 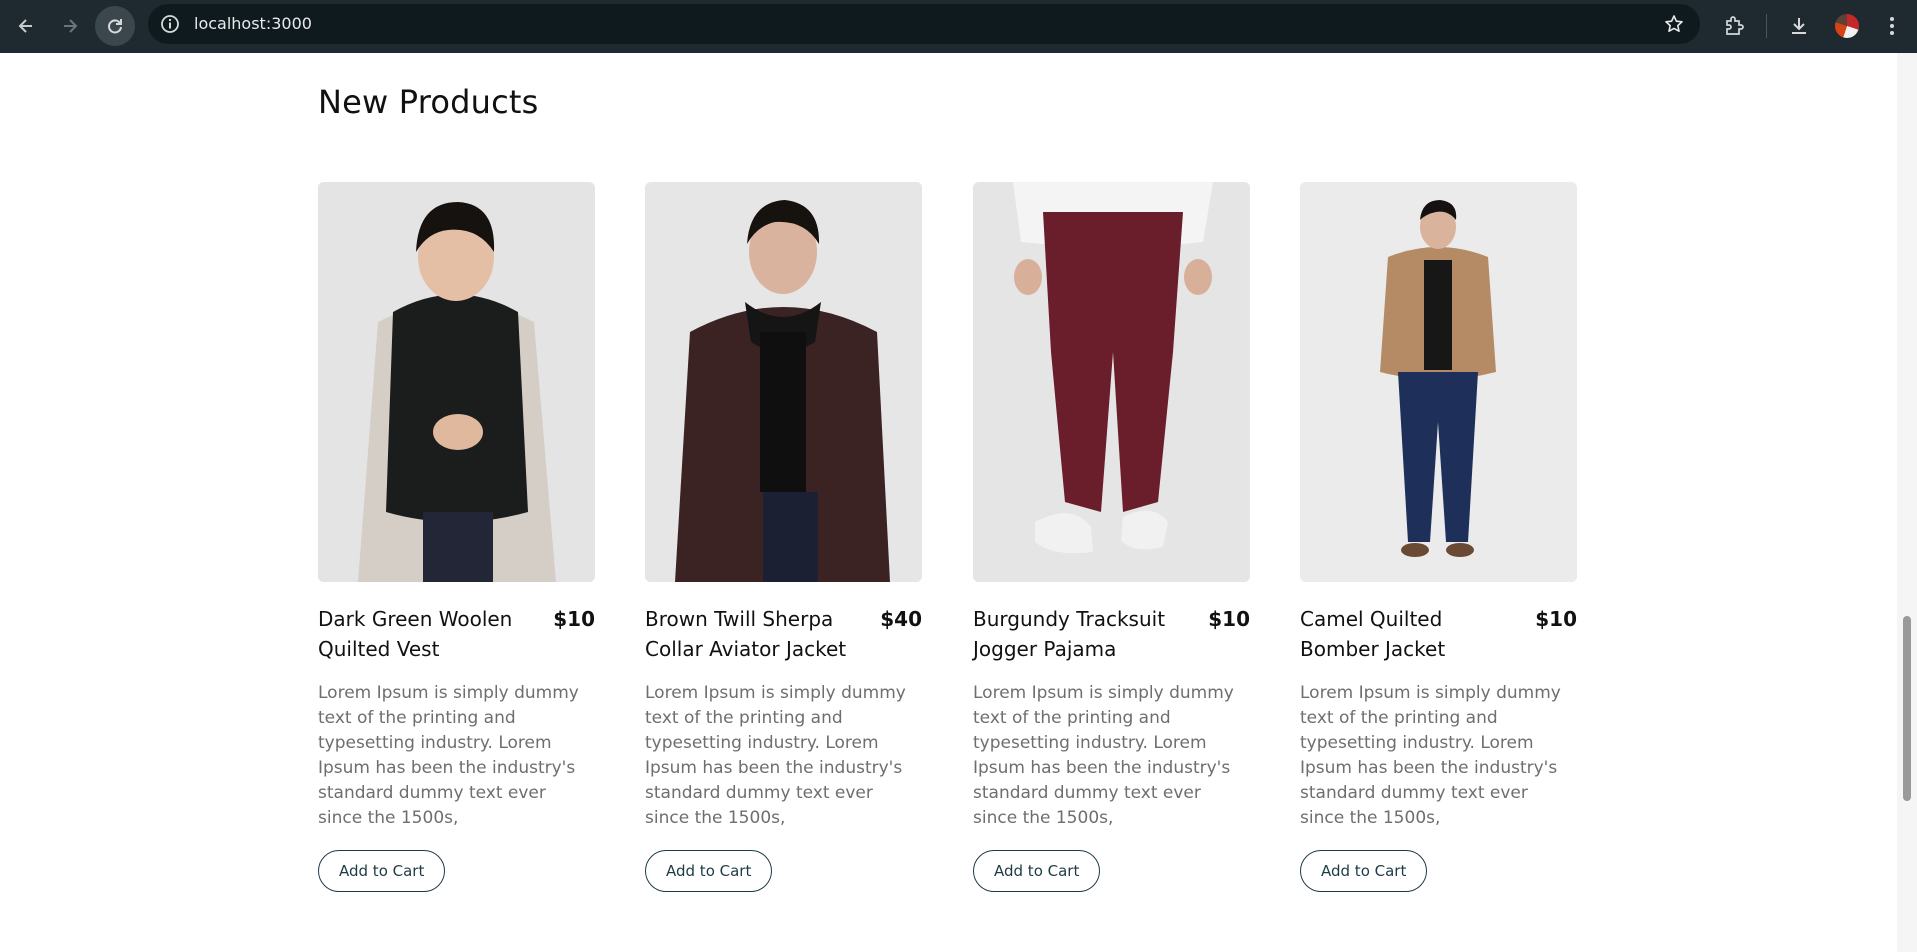 What do you see at coordinates (253, 24) in the screenshot?
I see `url-text: localhost:3000` at bounding box center [253, 24].